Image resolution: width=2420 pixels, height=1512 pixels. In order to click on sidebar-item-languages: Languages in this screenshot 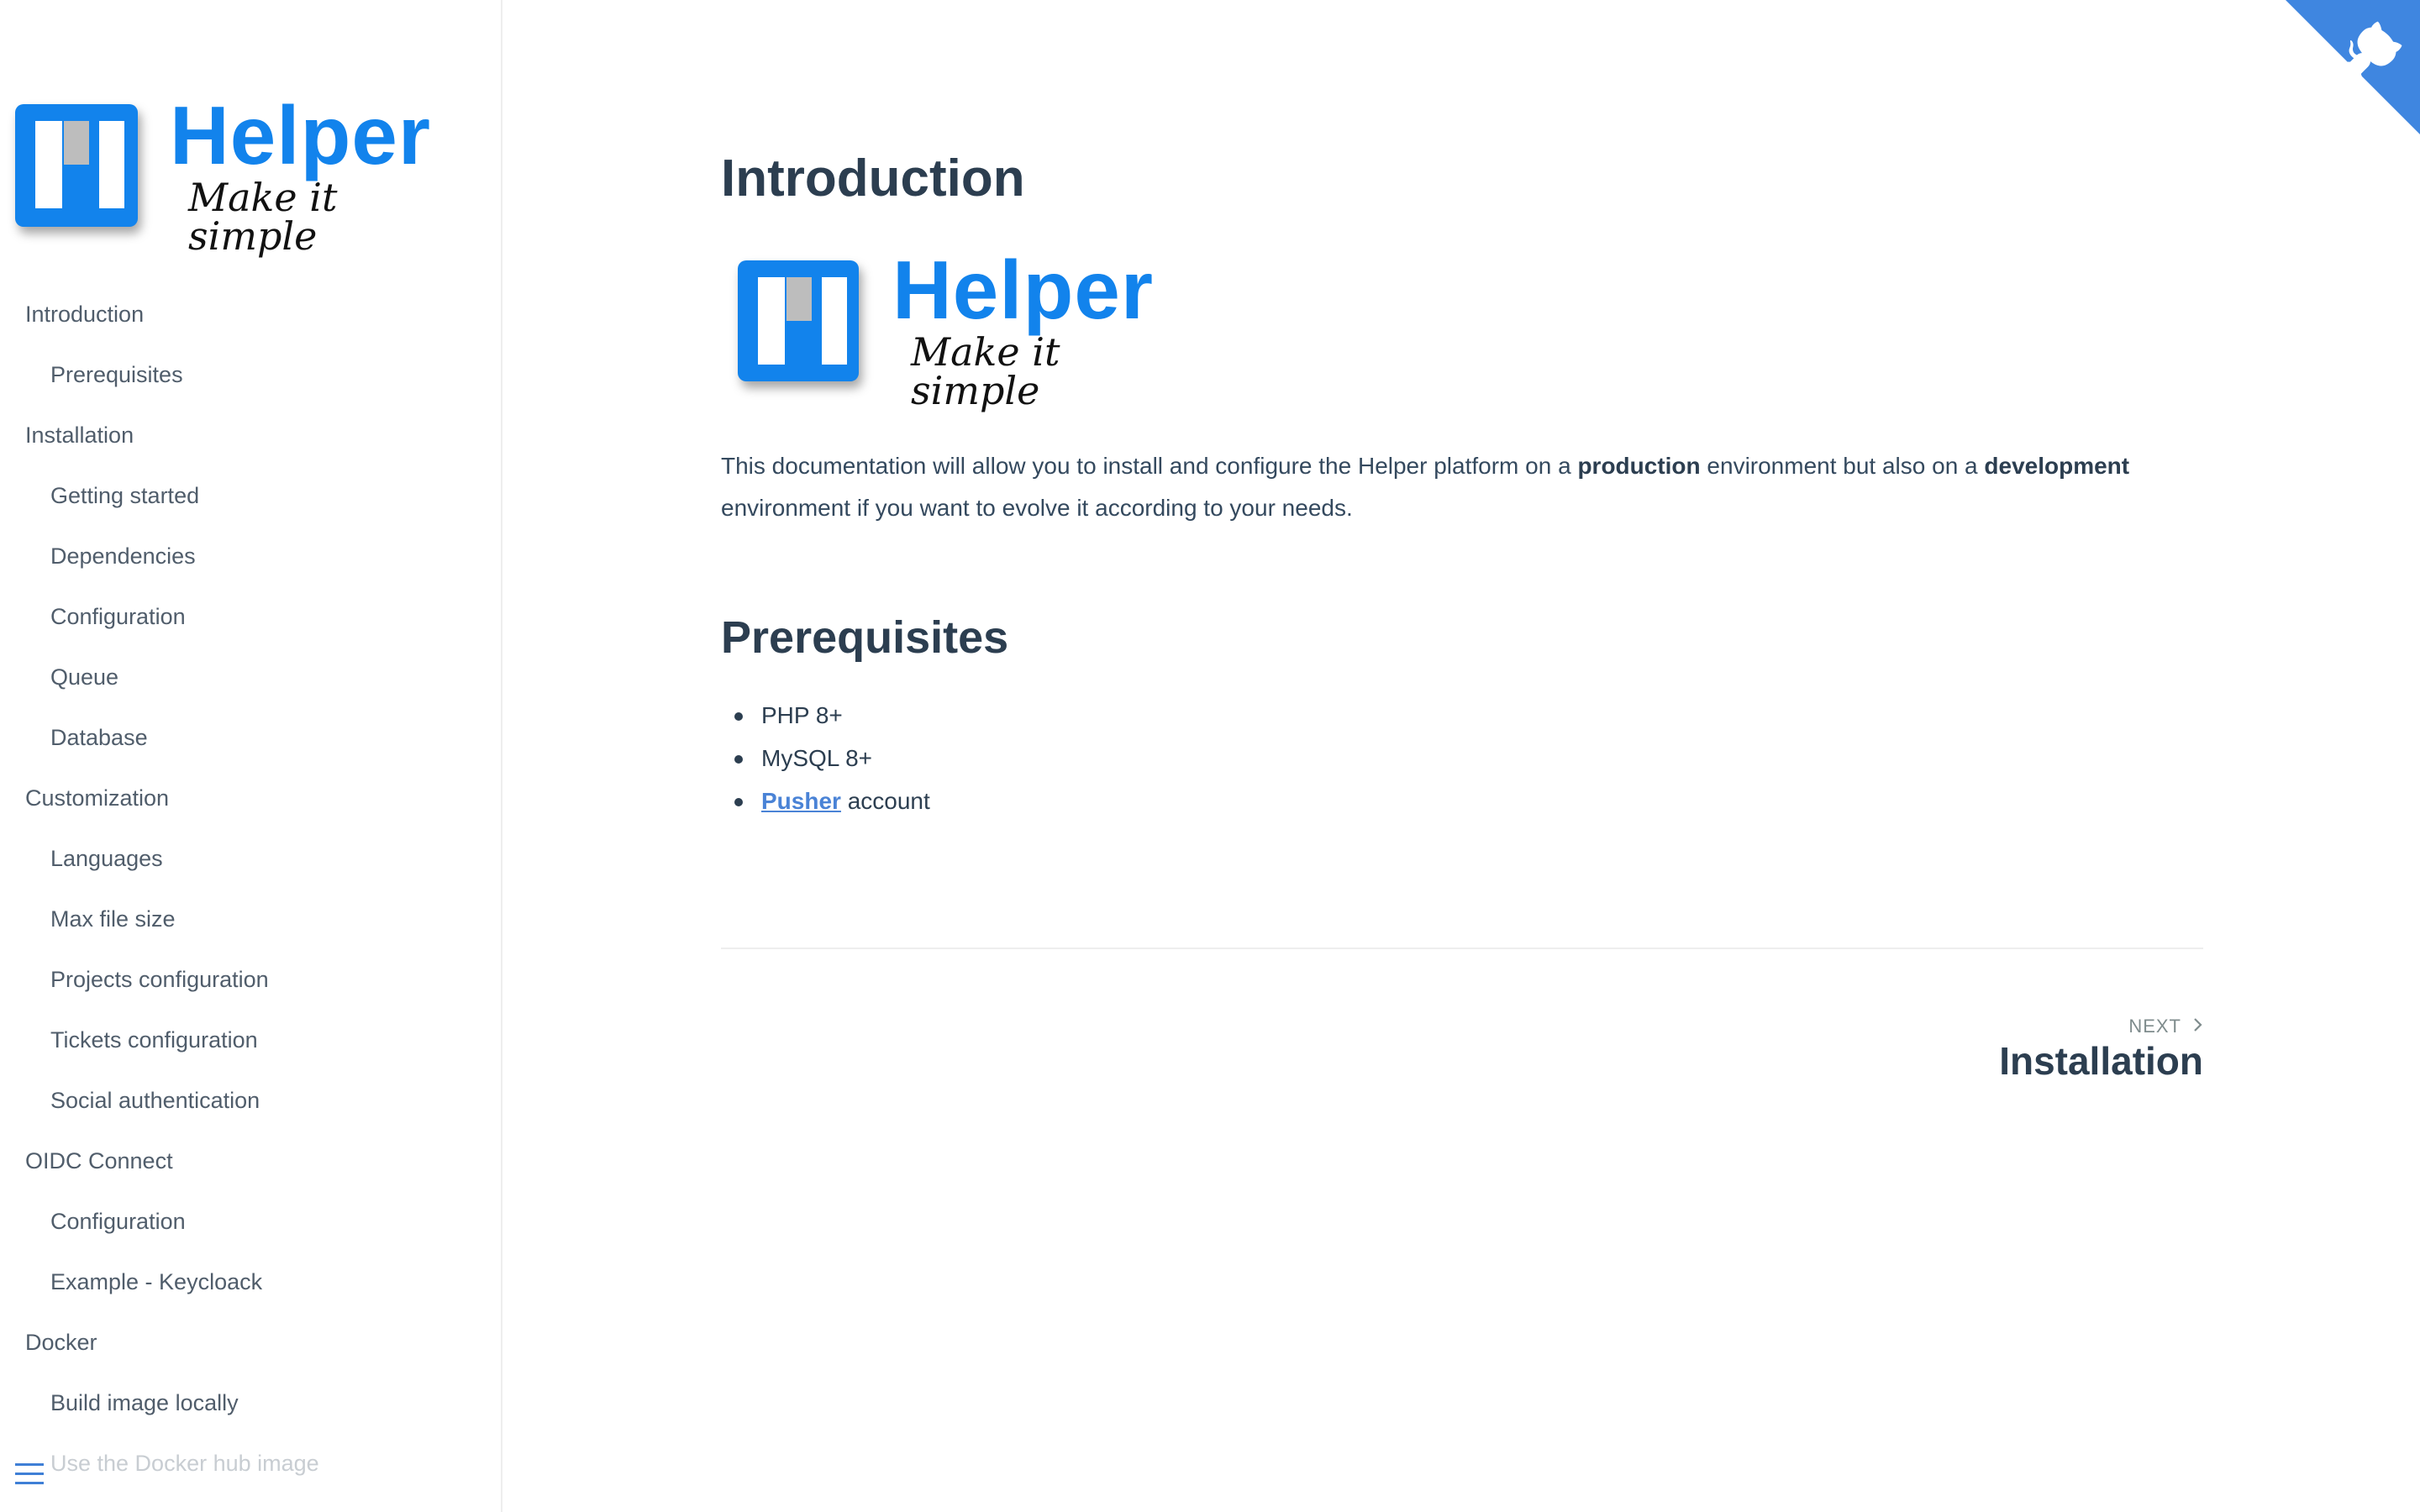, I will do `click(250, 870)`.